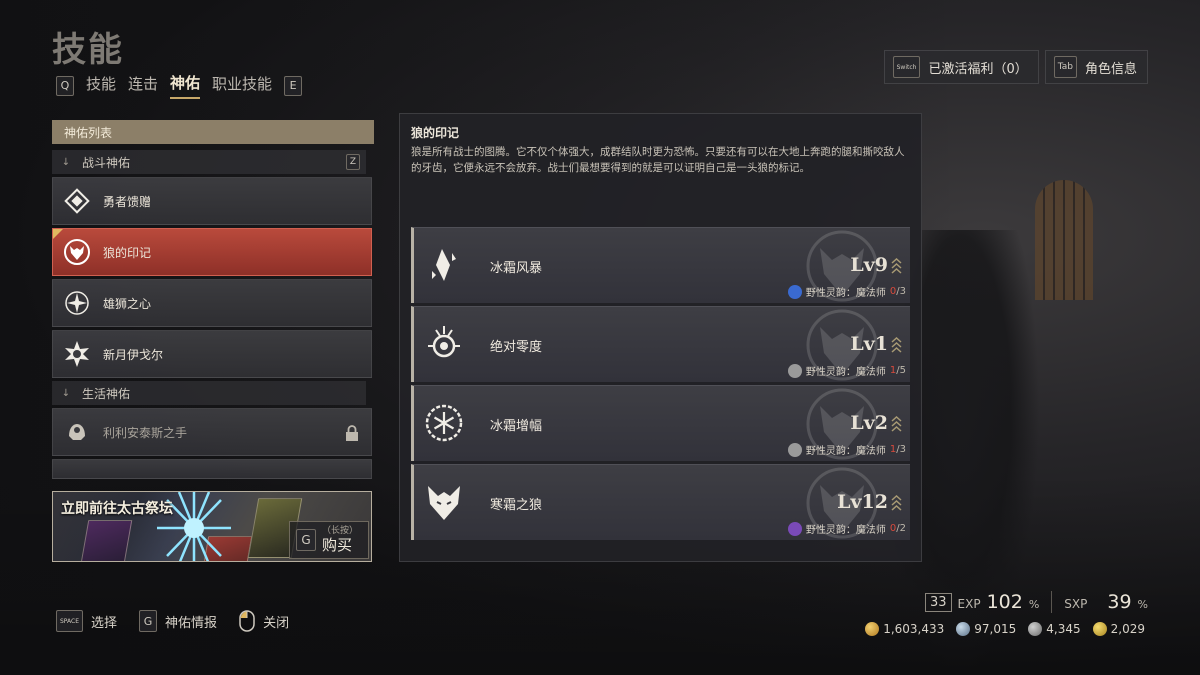  I want to click on character-level: 33, so click(938, 602).